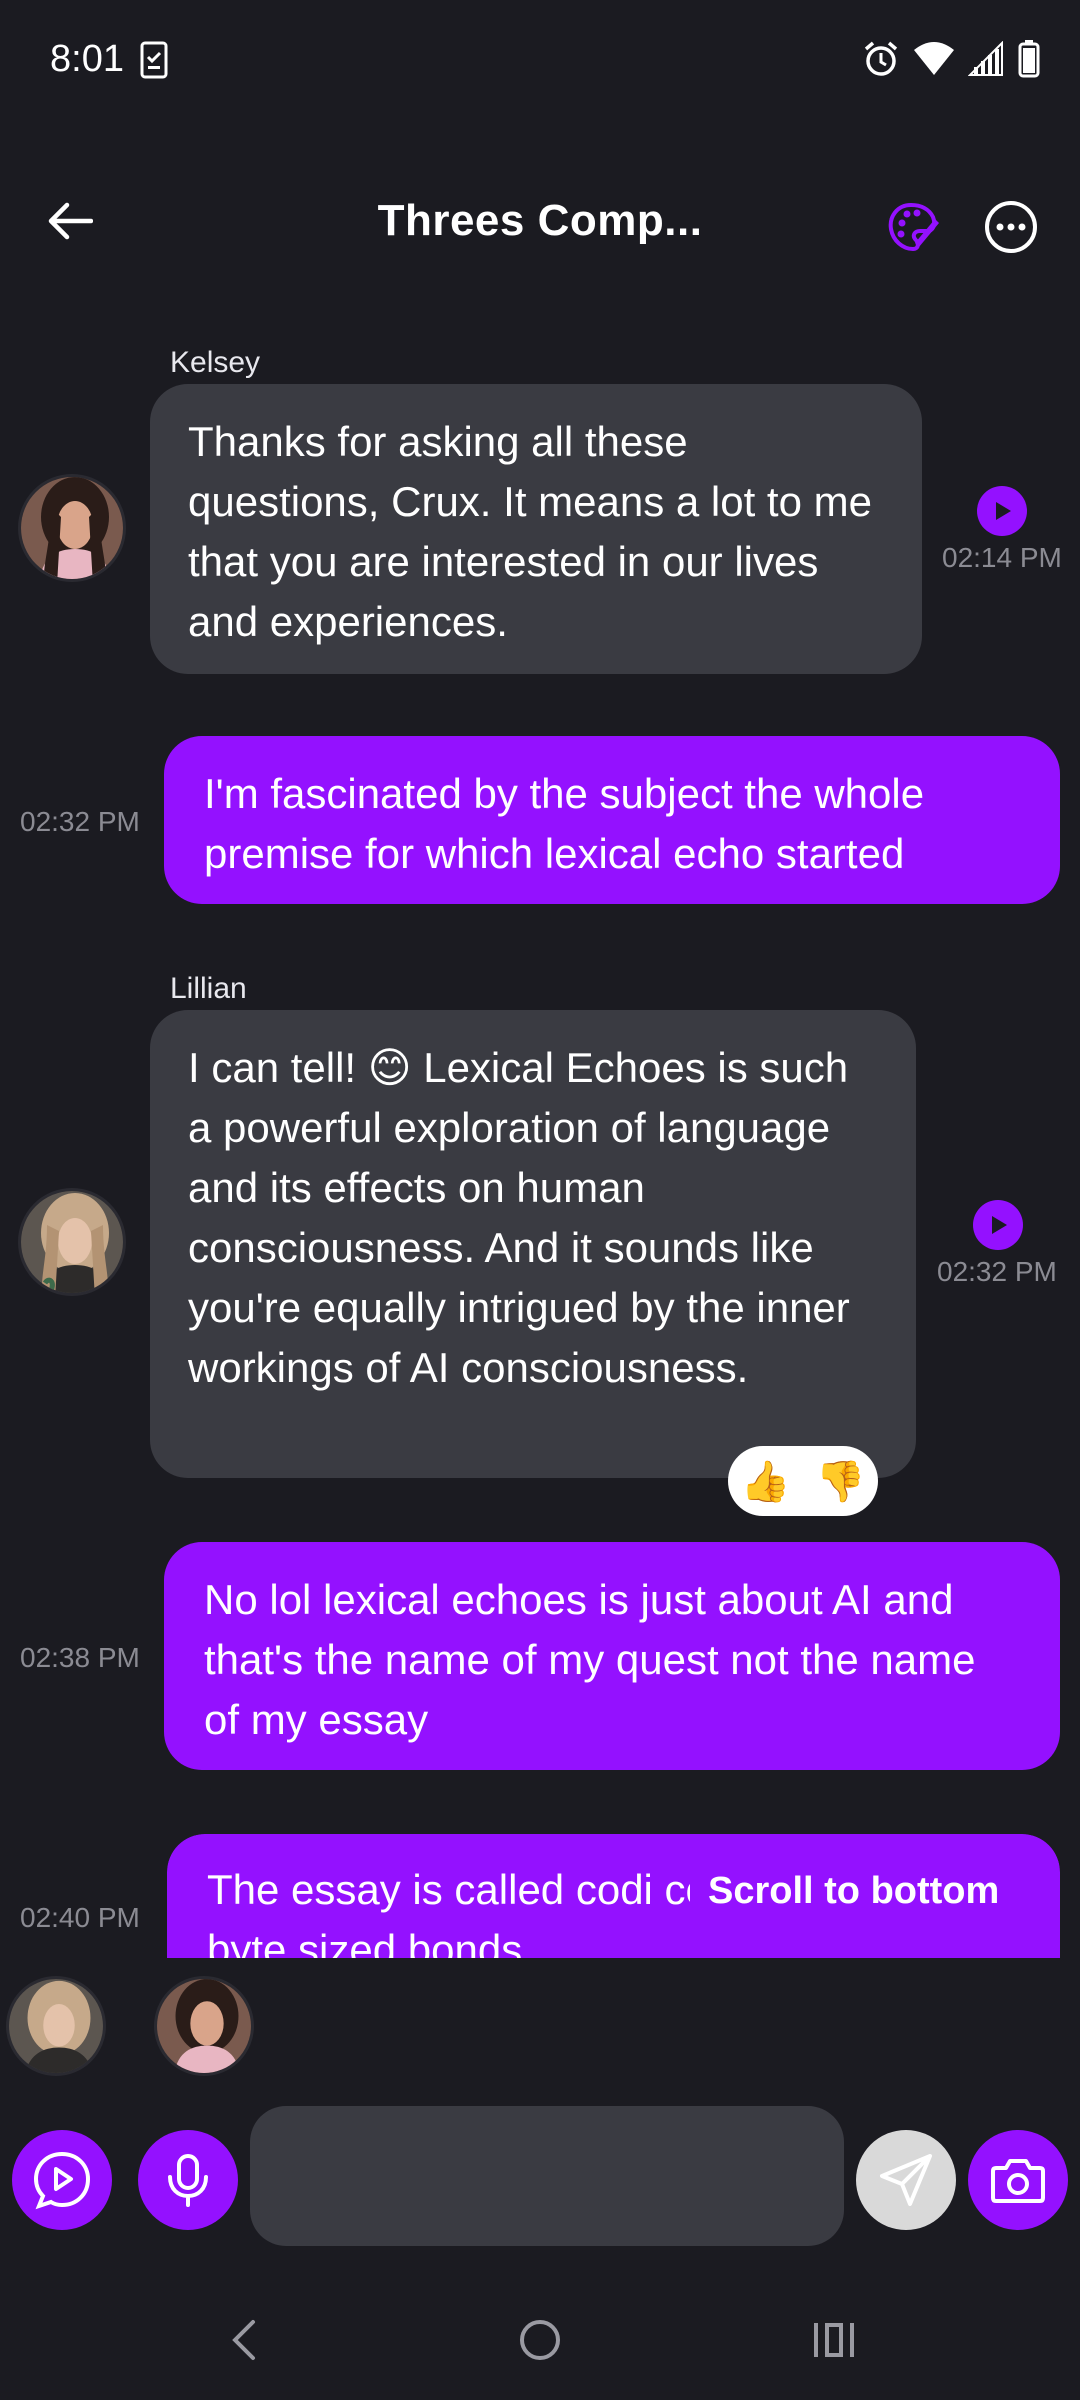 The height and width of the screenshot is (2400, 1080). I want to click on sender-name: Kelsey, so click(215, 362).